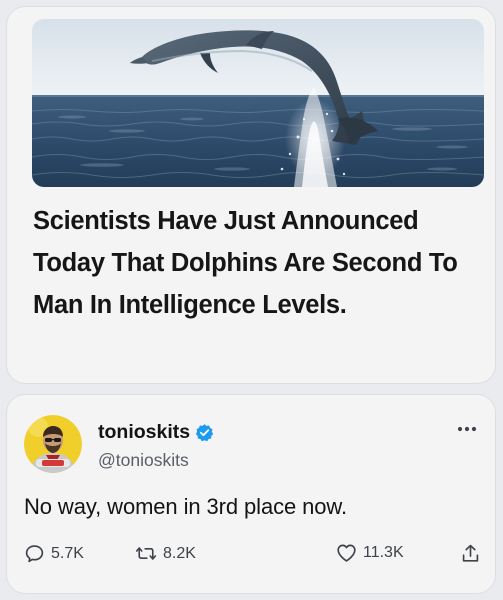 The width and height of the screenshot is (503, 600). I want to click on share-button, so click(470, 553).